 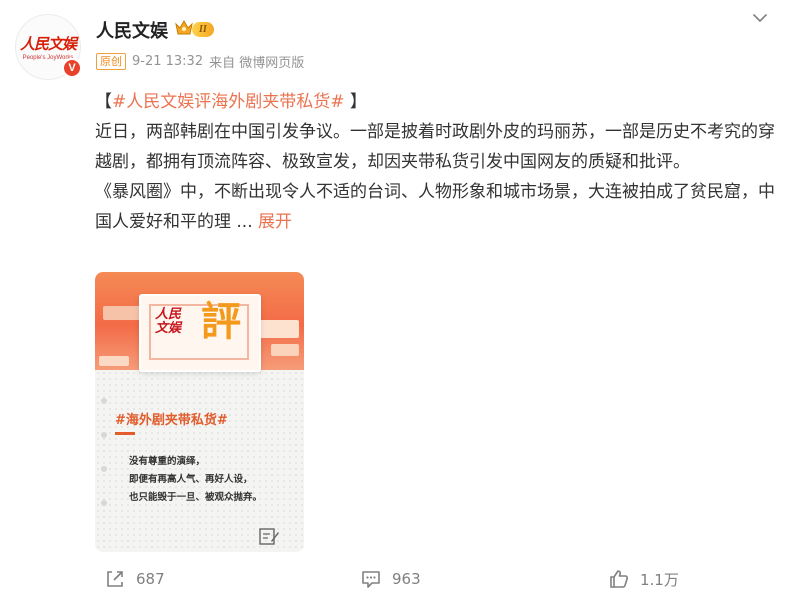 I want to click on card-big-char: 評, so click(x=221, y=321).